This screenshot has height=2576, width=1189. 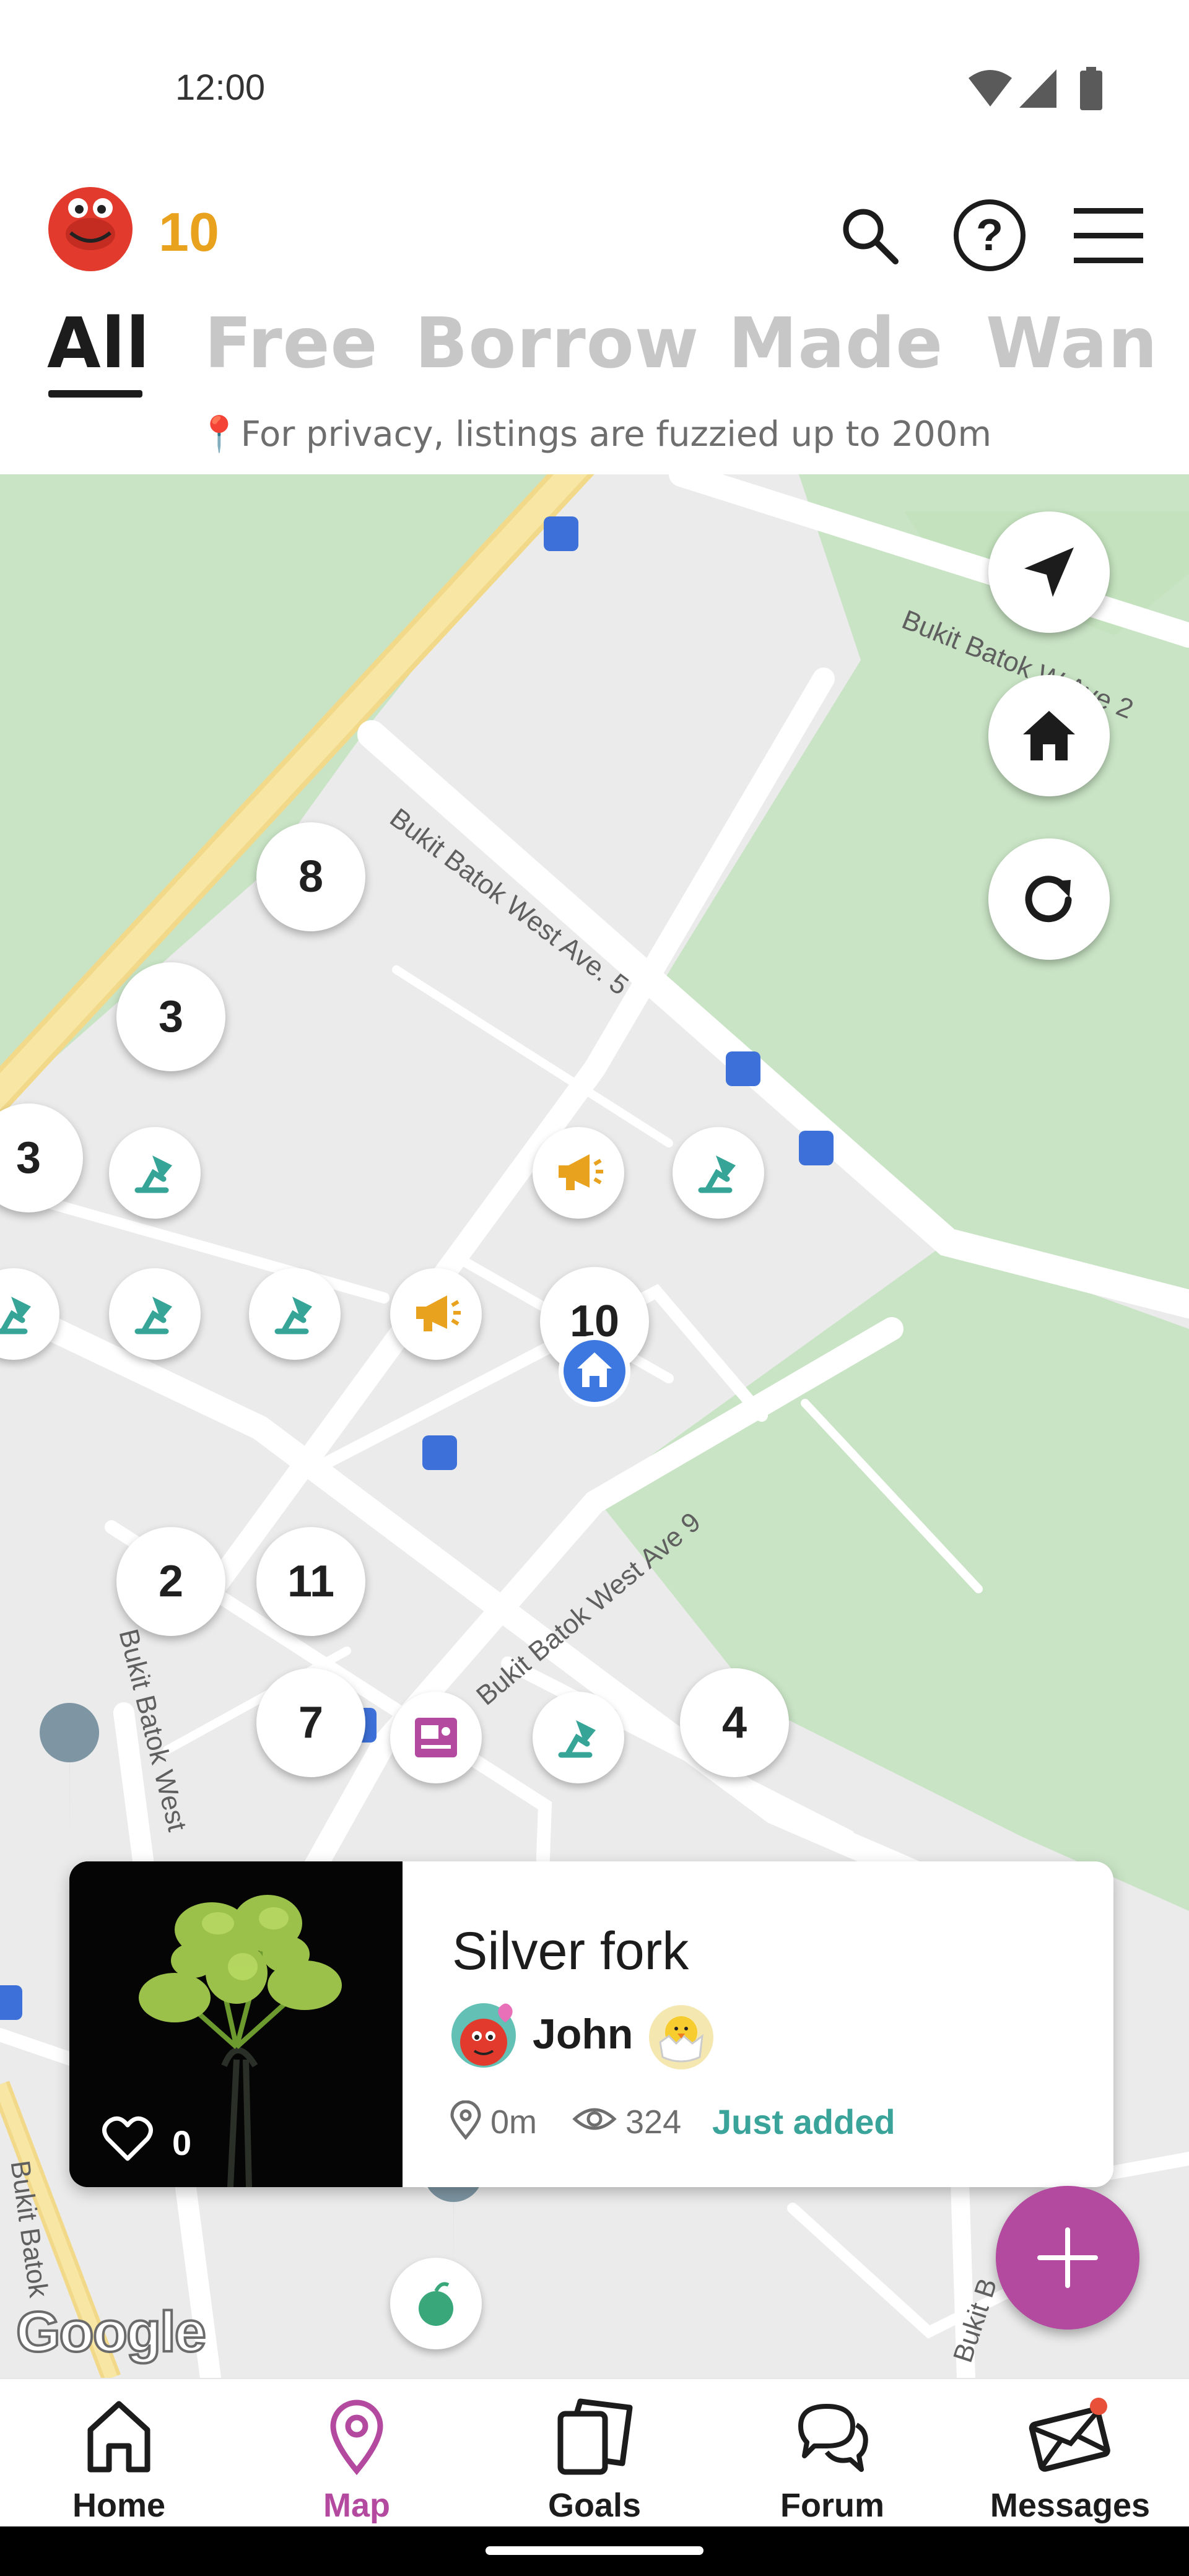 I want to click on listing-owner: John, so click(x=583, y=2034).